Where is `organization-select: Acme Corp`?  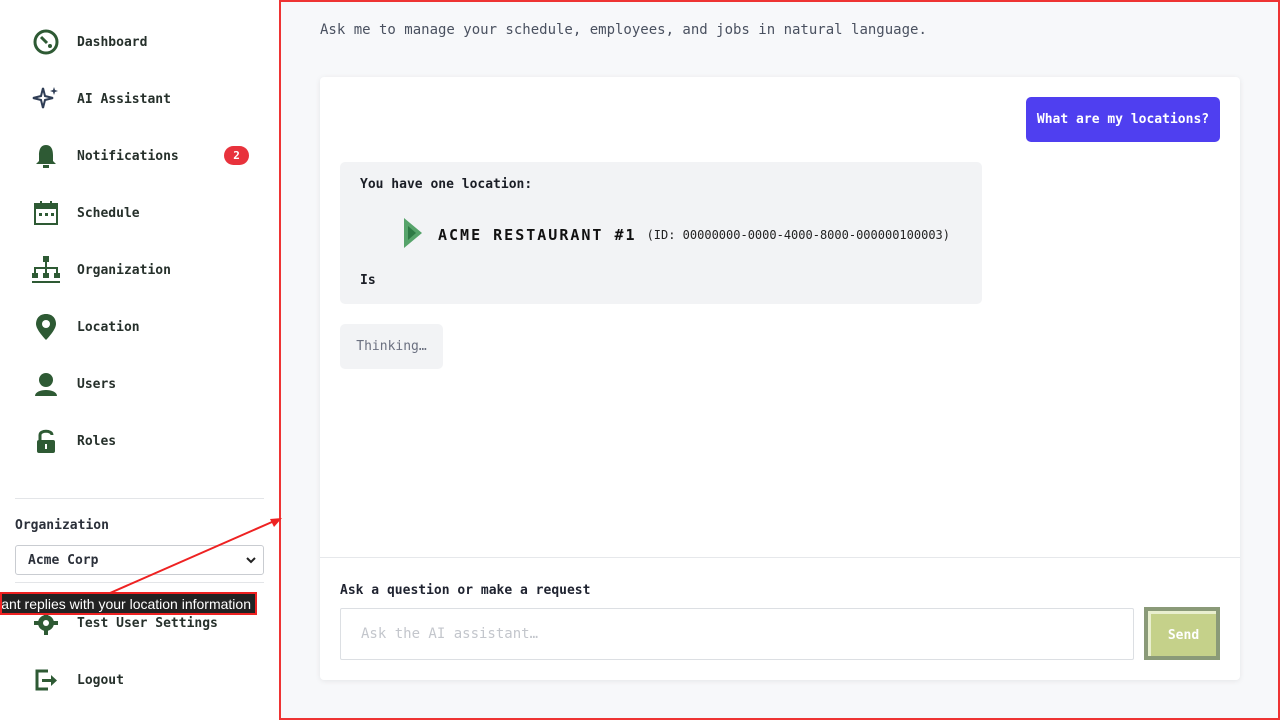 organization-select: Acme Corp is located at coordinates (139, 560).